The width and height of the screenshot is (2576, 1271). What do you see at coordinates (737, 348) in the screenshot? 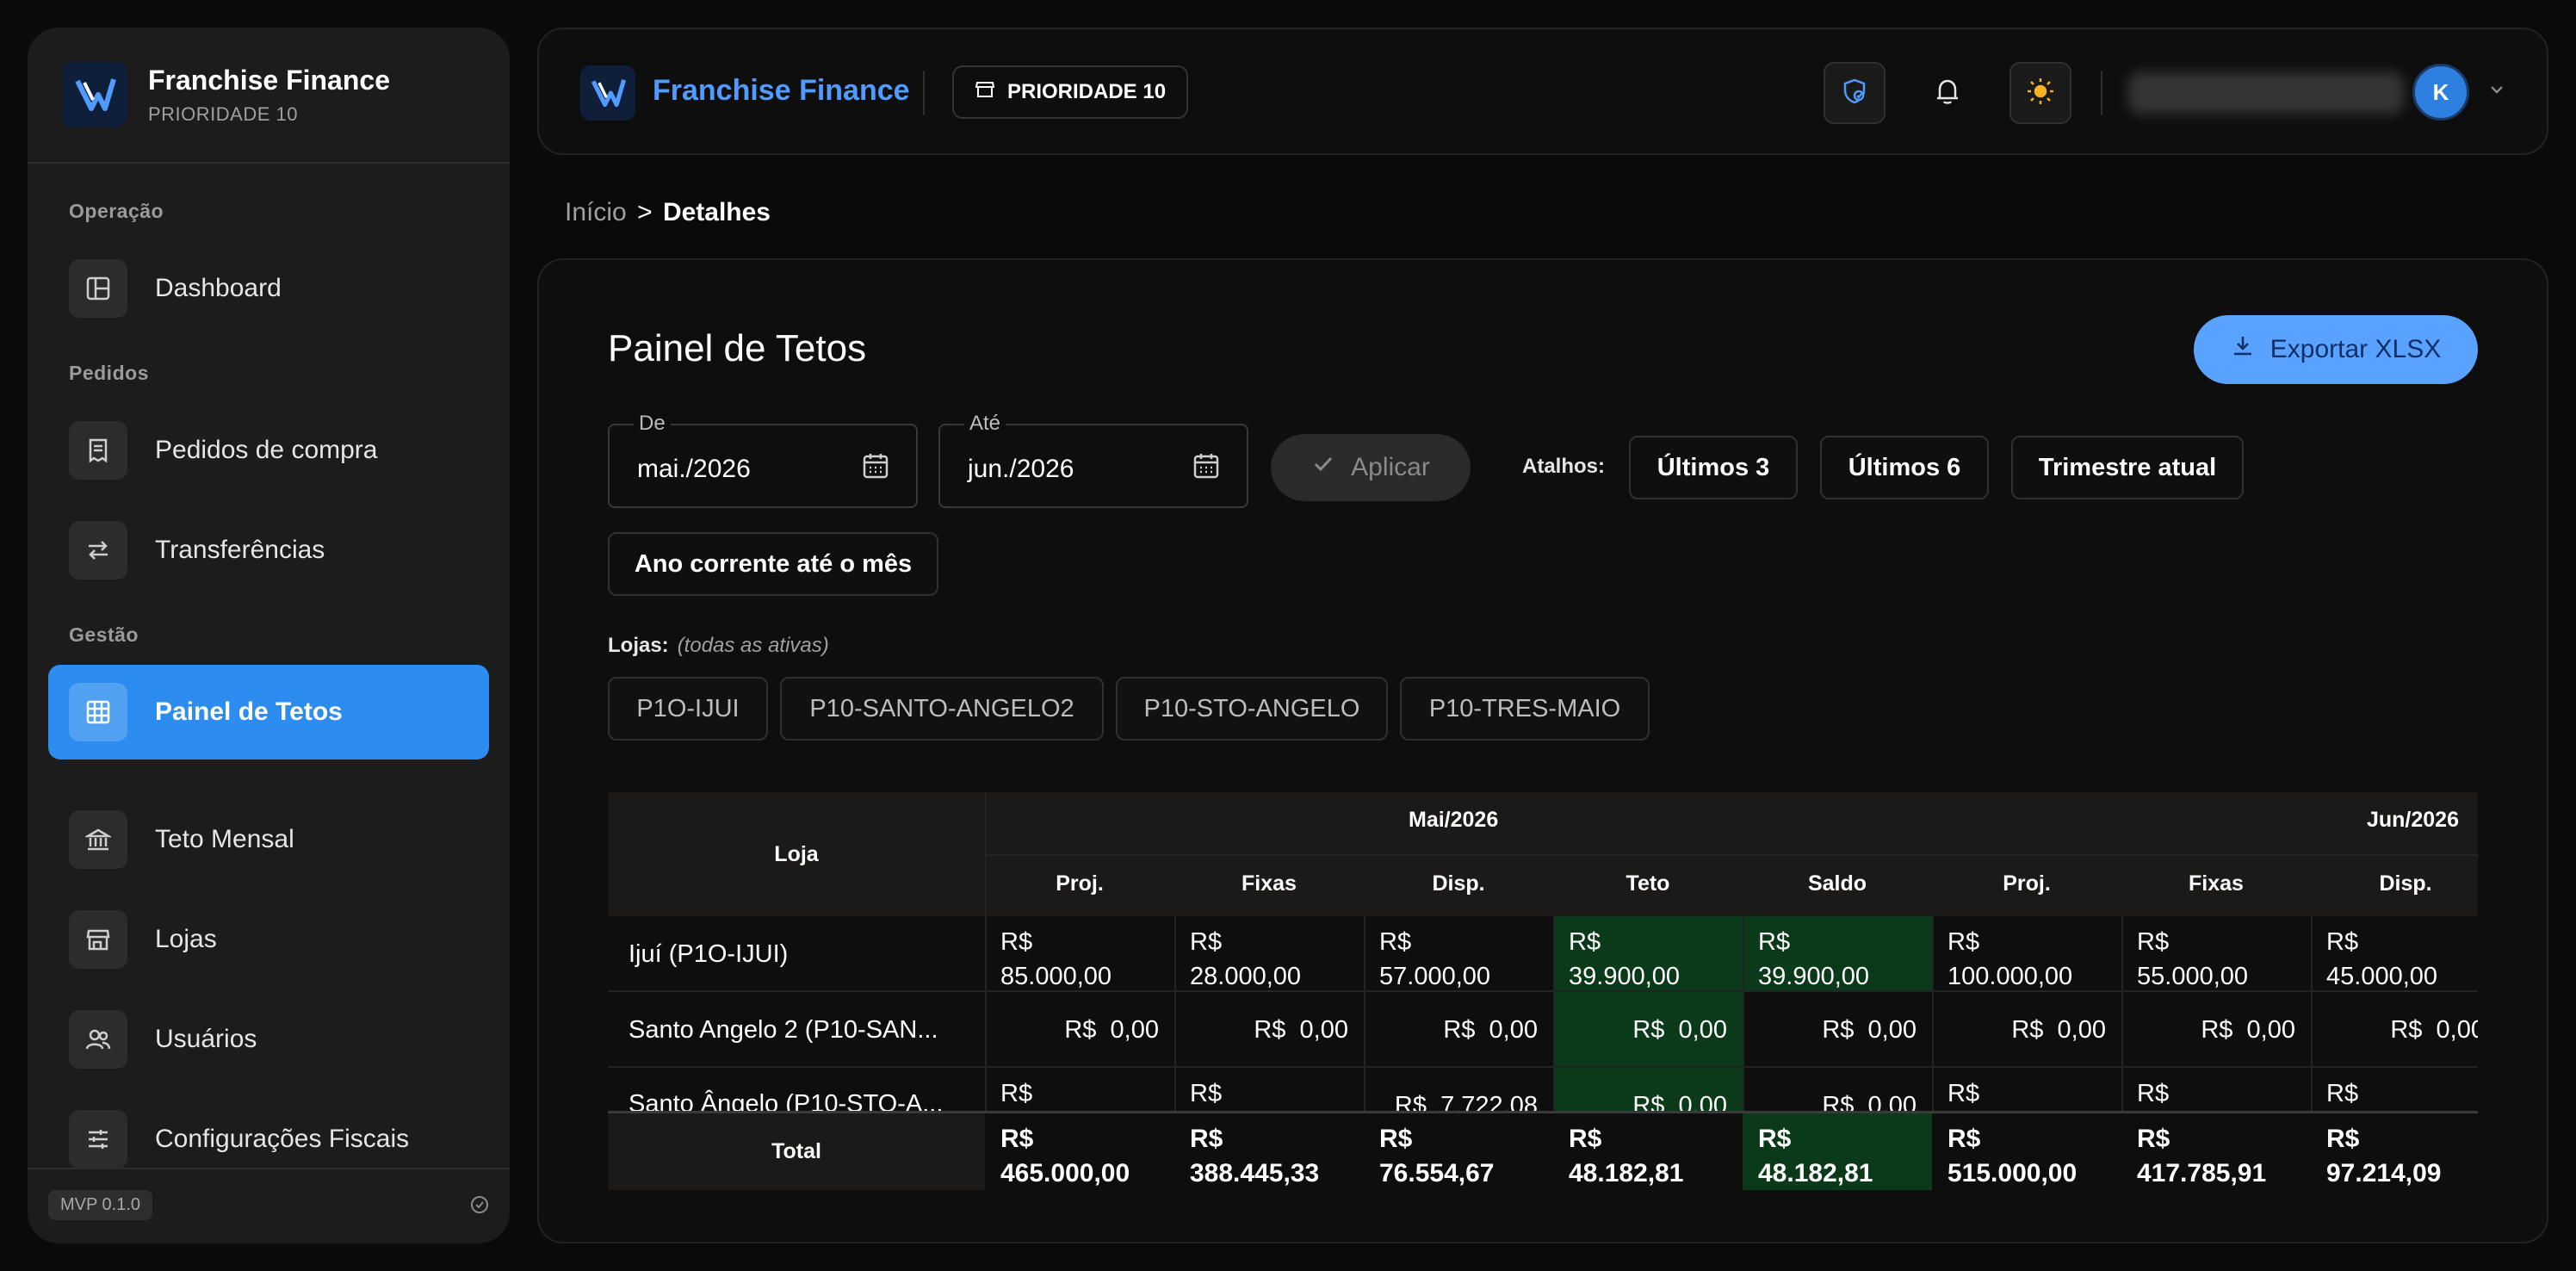
I see `page-title: Painel de Tetos` at bounding box center [737, 348].